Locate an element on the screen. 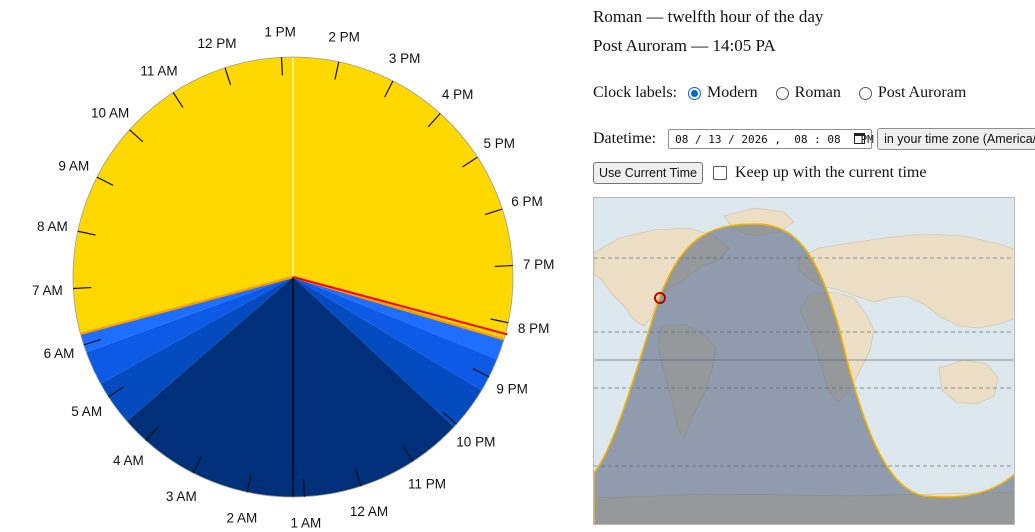 This screenshot has width=1035, height=532. hour-label: 11 AM is located at coordinates (158, 71).